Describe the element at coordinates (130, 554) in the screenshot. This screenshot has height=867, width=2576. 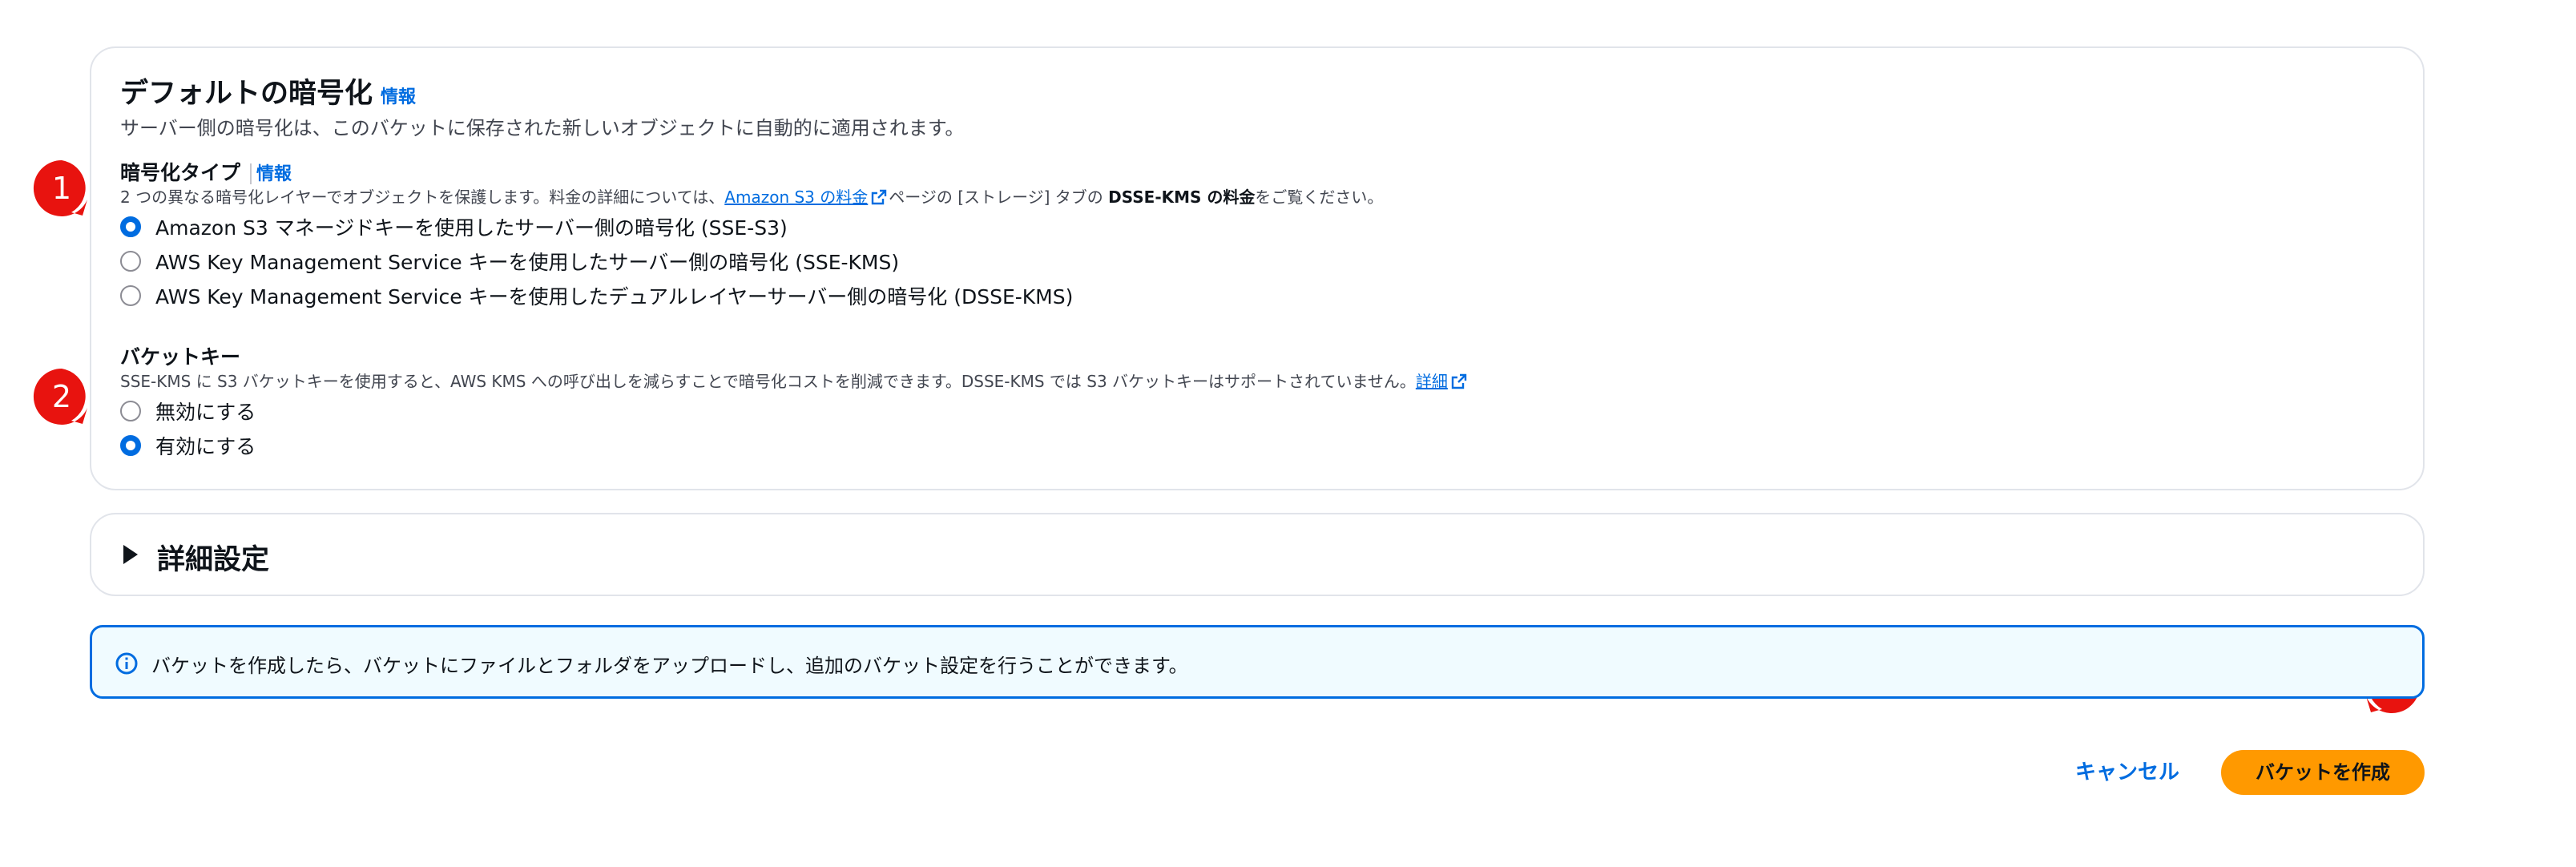
I see `caret-right-icon` at that location.